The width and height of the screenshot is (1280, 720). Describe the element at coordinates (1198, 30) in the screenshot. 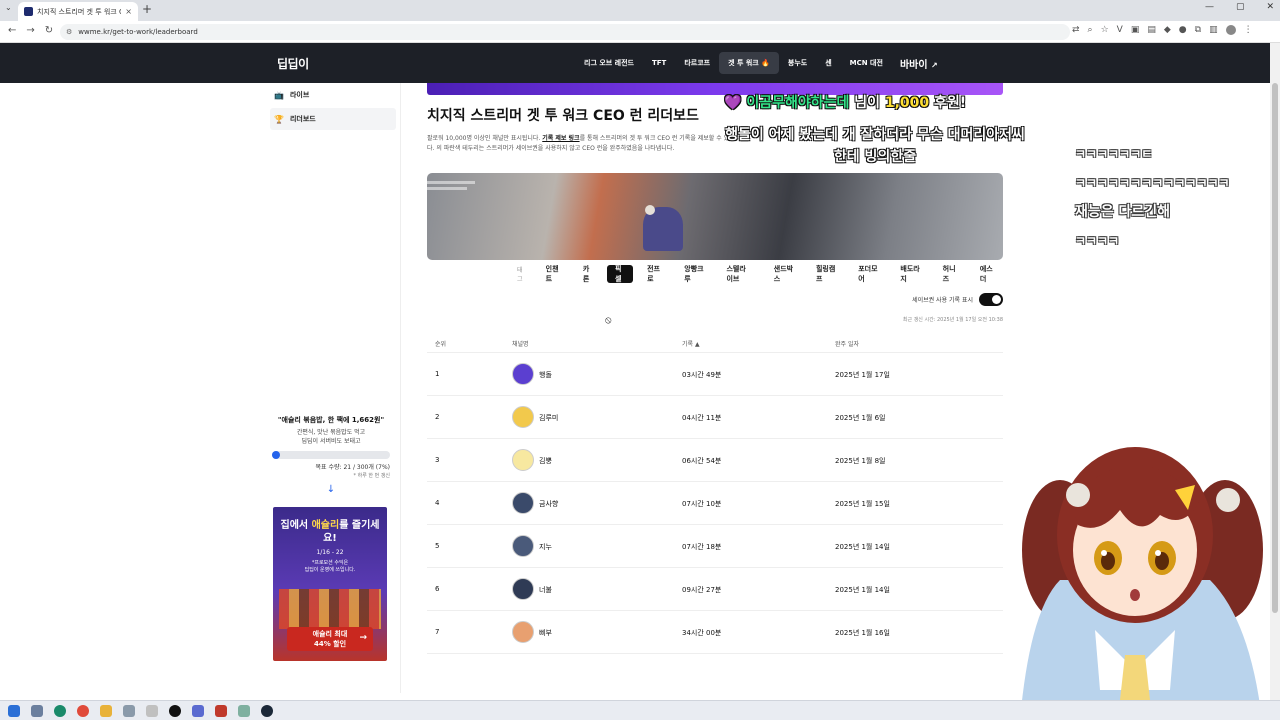

I see `extensions-puzzle-icon: ⧉` at that location.